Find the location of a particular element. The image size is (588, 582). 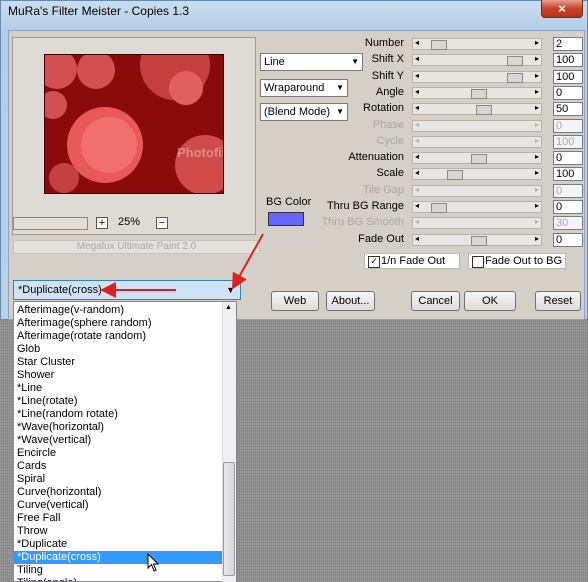

list-item: Curve(vertical) is located at coordinates (53, 505).